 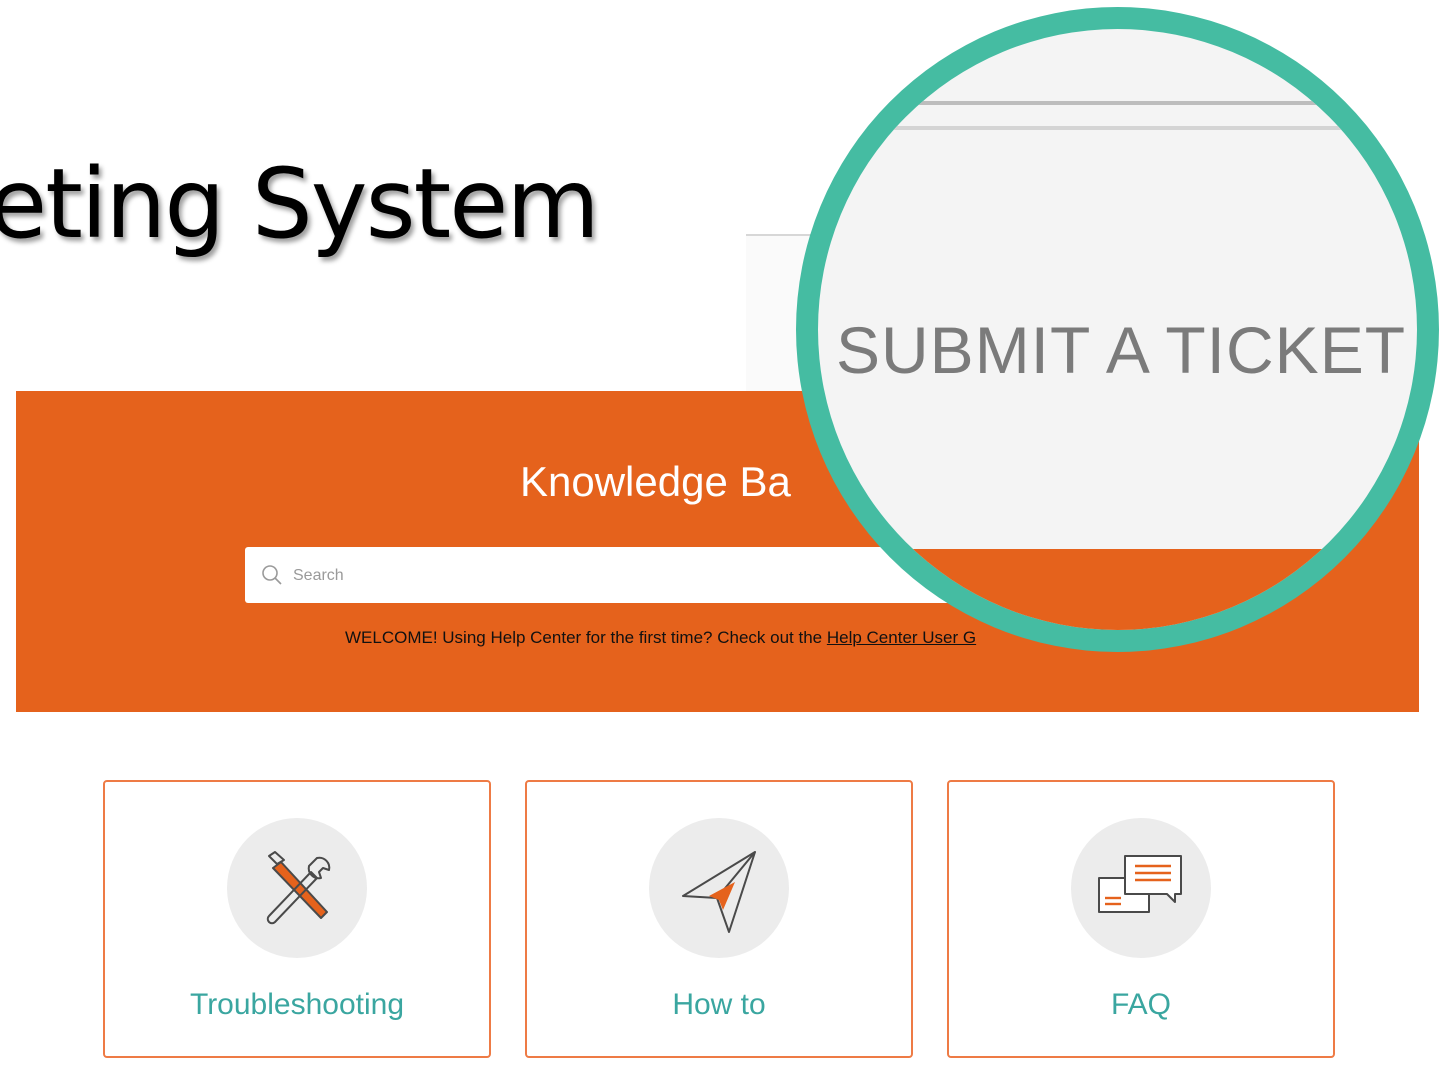 I want to click on card-faq: FAQ, so click(x=1141, y=919).